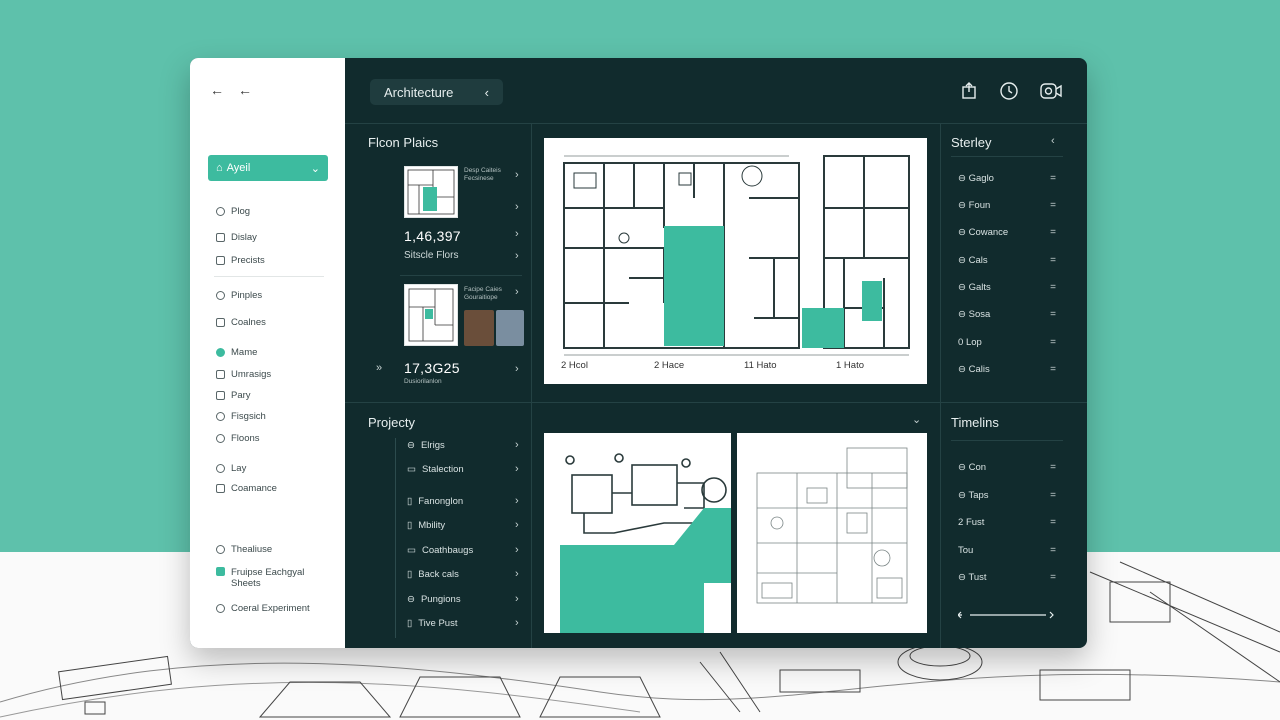  What do you see at coordinates (236, 237) in the screenshot?
I see `sidebar-item-dislay: Dislay` at bounding box center [236, 237].